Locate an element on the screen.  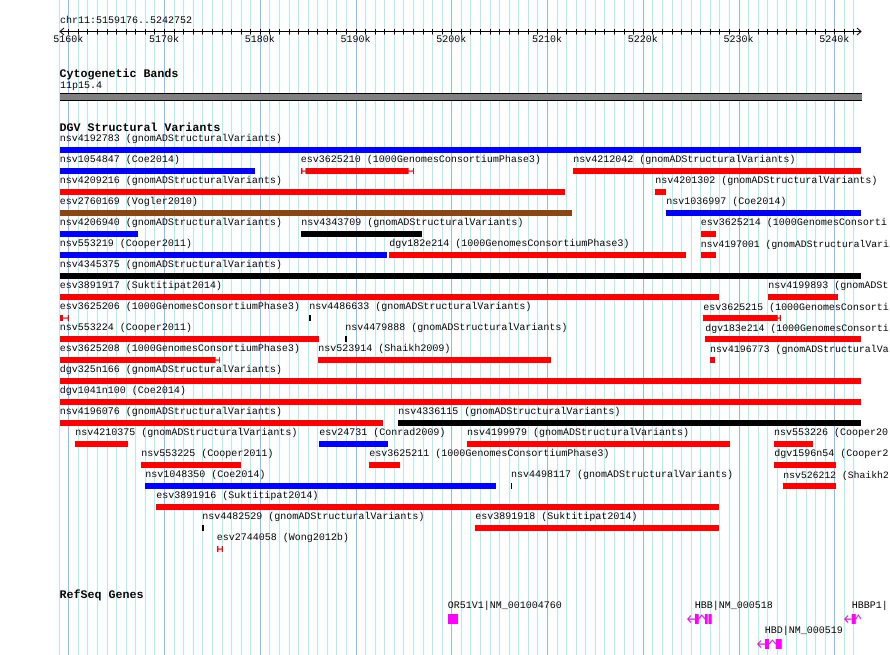
variant-label: nsv4197001 (gnomADStructuralVari is located at coordinates (794, 245).